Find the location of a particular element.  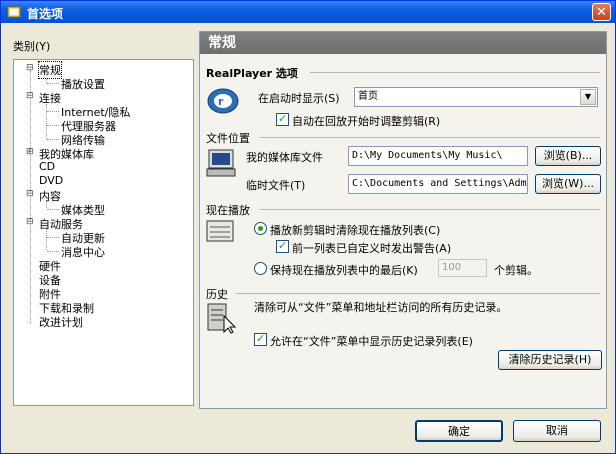

tree-item-playback: 播放设置 is located at coordinates (83, 84).